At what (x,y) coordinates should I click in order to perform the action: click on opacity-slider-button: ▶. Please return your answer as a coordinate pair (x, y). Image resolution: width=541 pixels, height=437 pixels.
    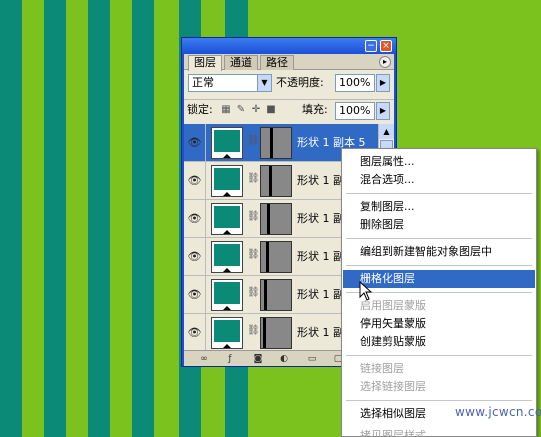
    Looking at the image, I should click on (383, 83).